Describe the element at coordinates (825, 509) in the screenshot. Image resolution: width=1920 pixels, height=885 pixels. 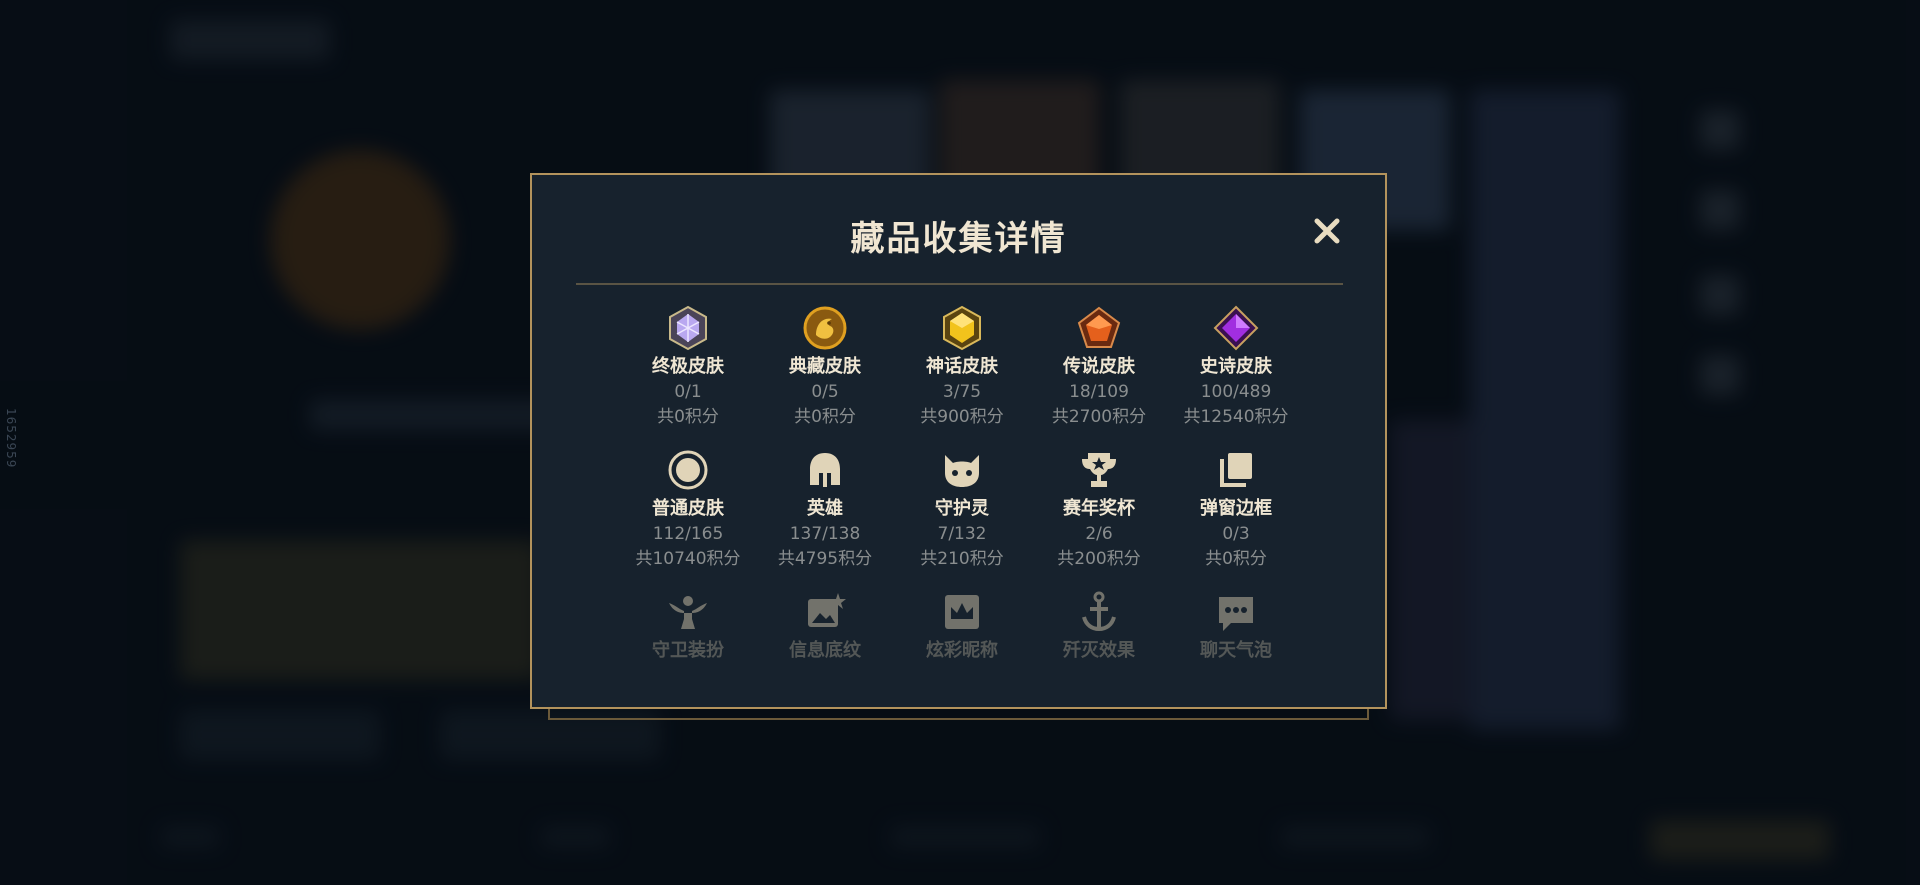
I see `category-champions: 英雄 137/138 共4795积分` at that location.